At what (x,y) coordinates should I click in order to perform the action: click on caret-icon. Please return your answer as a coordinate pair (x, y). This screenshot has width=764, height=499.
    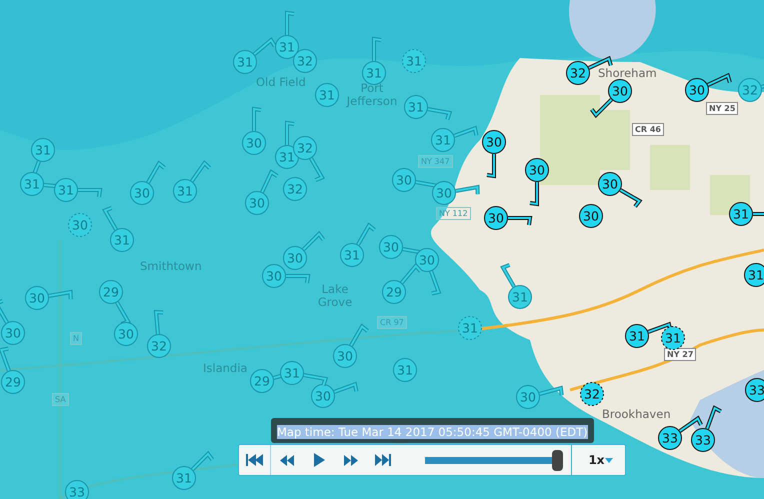
    Looking at the image, I should click on (608, 460).